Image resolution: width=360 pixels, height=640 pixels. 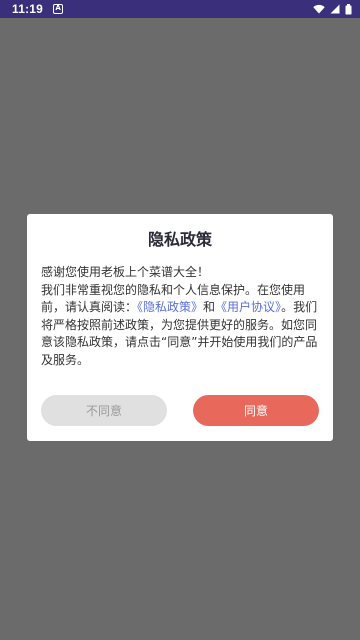 I want to click on user-agreement-link: 《用户协议》, so click(x=248, y=307).